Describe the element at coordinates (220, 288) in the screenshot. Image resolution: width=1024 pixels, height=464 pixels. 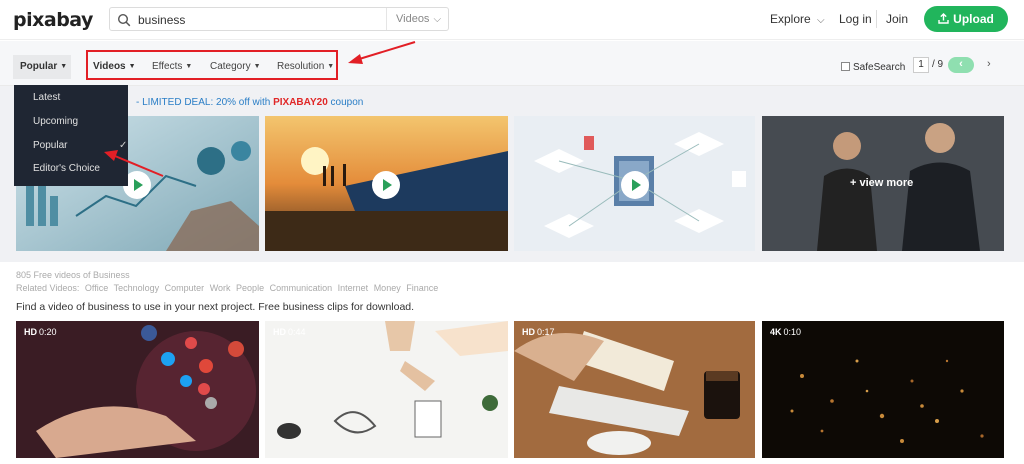
I see `related-tag: Work` at that location.